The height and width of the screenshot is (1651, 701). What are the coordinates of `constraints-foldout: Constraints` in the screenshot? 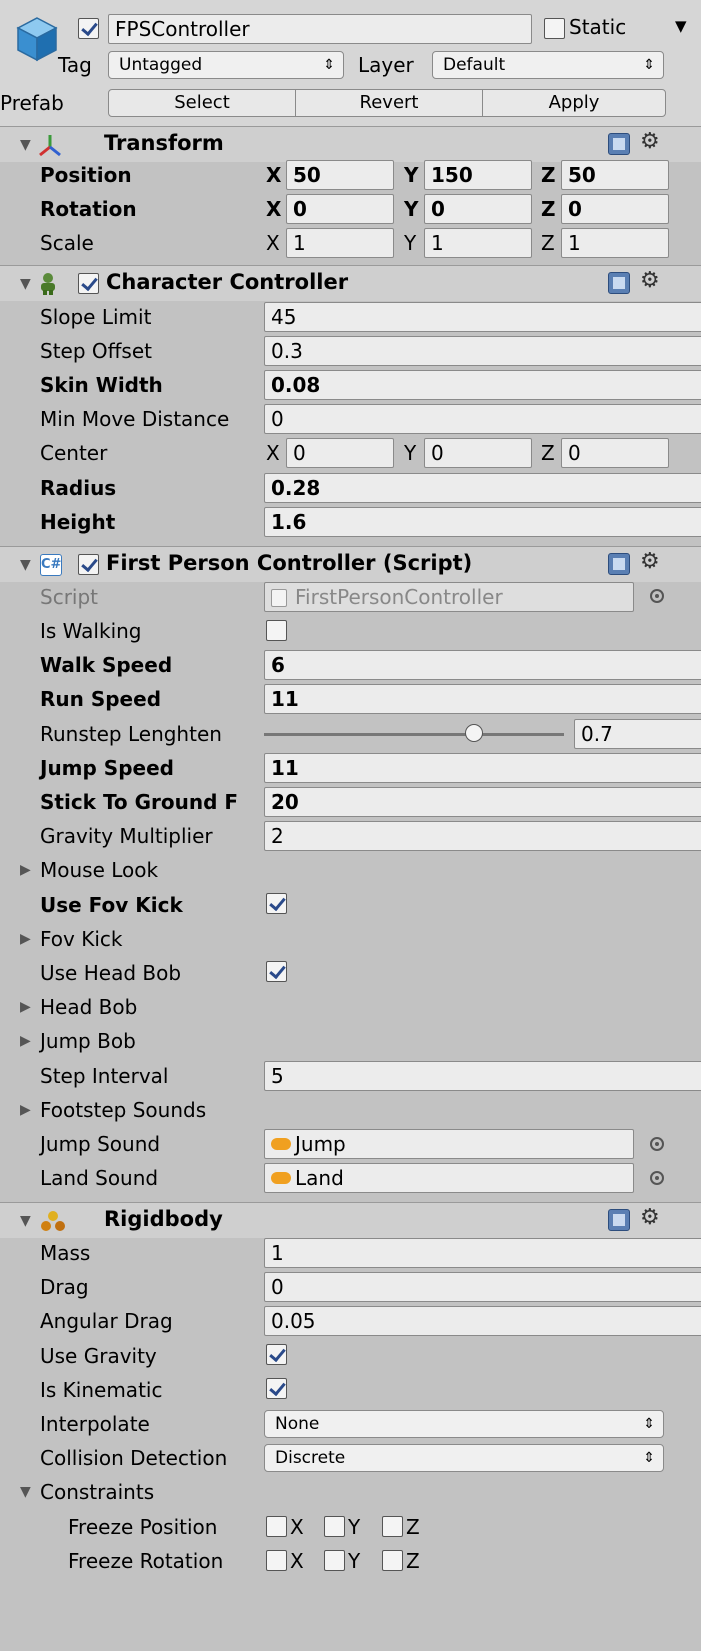 It's located at (97, 1492).